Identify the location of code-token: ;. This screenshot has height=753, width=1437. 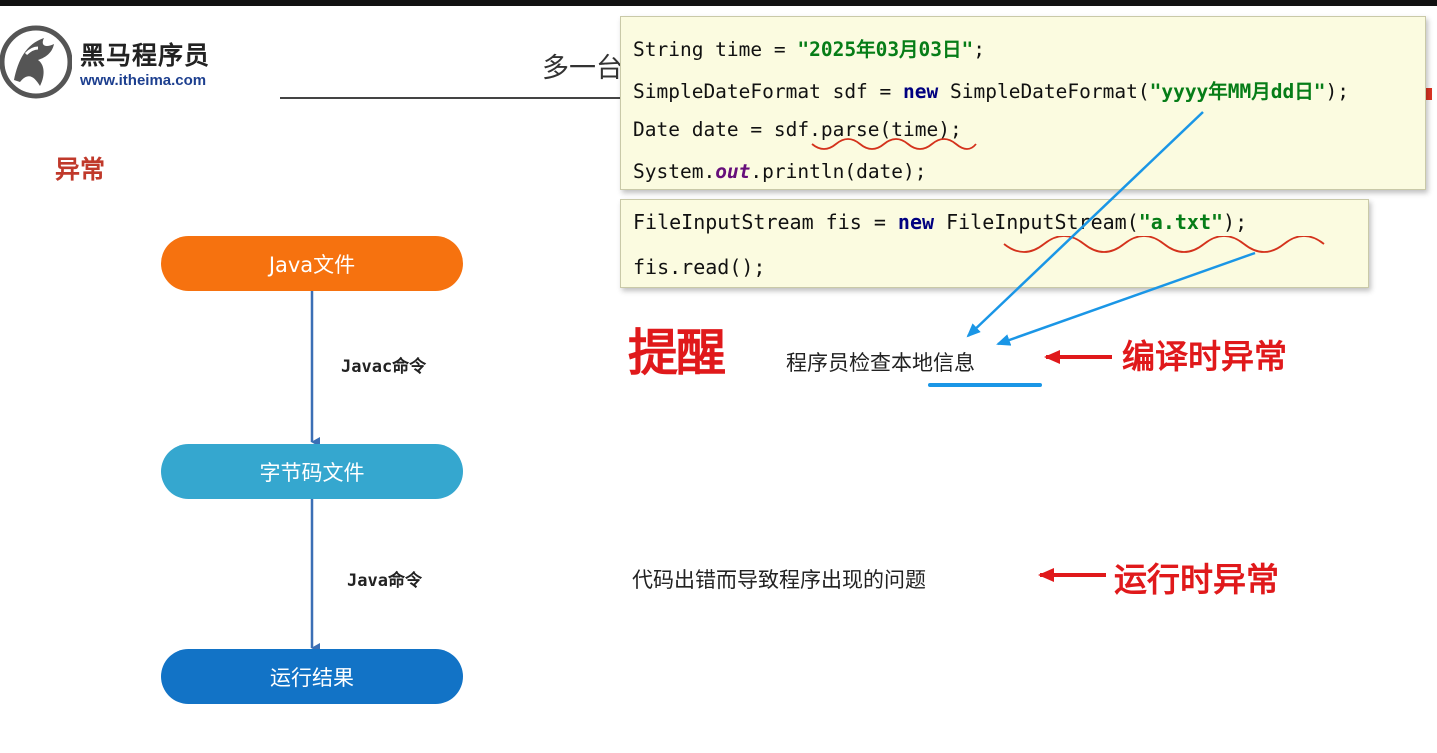
(979, 49).